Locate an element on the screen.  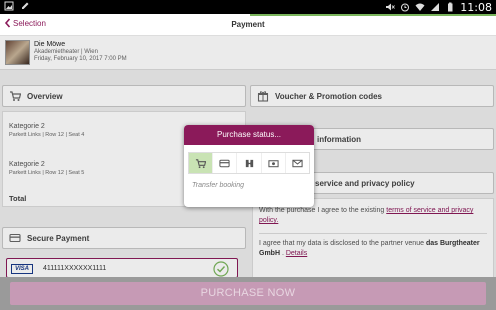
edit-icon is located at coordinates (25, 5).